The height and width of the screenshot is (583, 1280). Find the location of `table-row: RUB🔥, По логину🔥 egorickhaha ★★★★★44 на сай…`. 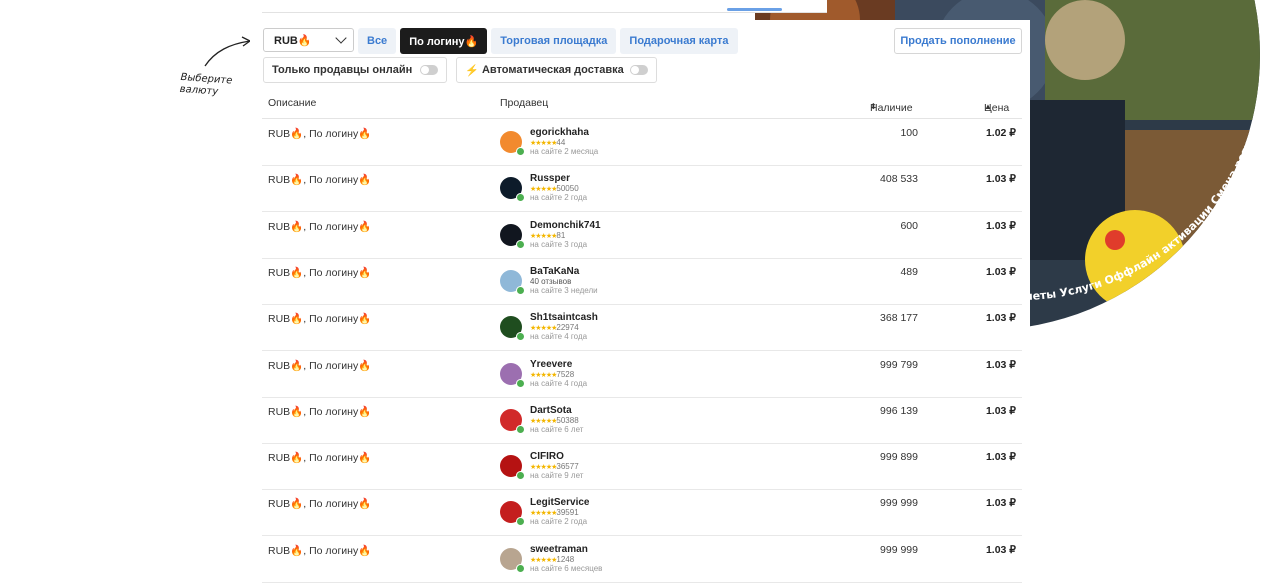

table-row: RUB🔥, По логину🔥 egorickhaha ★★★★★44 на сай… is located at coordinates (642, 142).